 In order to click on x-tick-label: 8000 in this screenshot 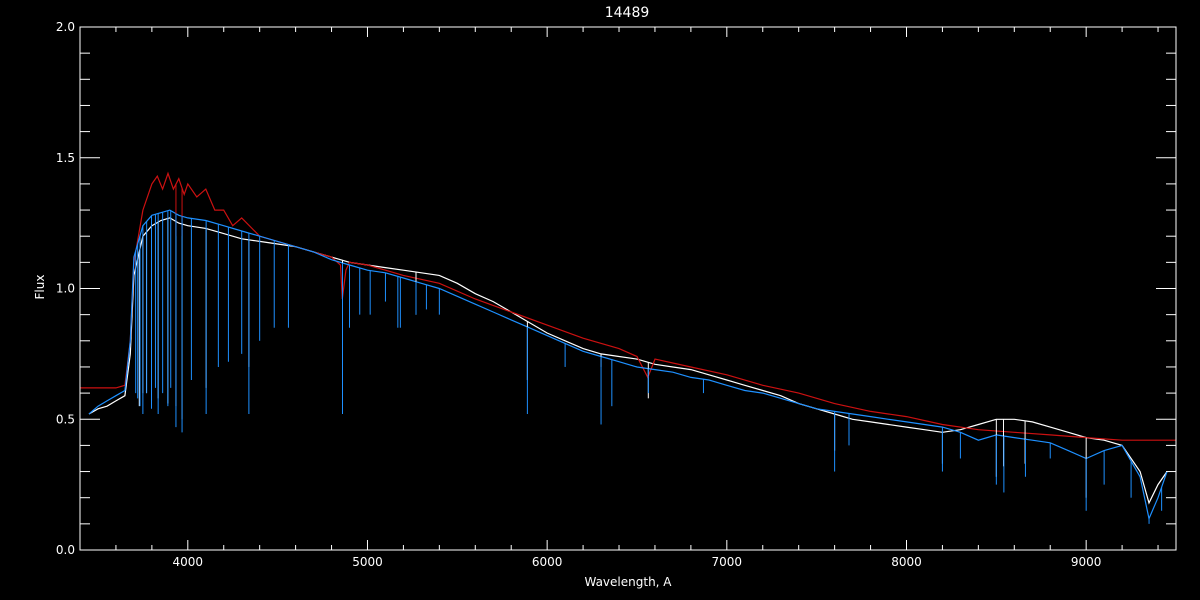, I will do `click(906, 562)`.